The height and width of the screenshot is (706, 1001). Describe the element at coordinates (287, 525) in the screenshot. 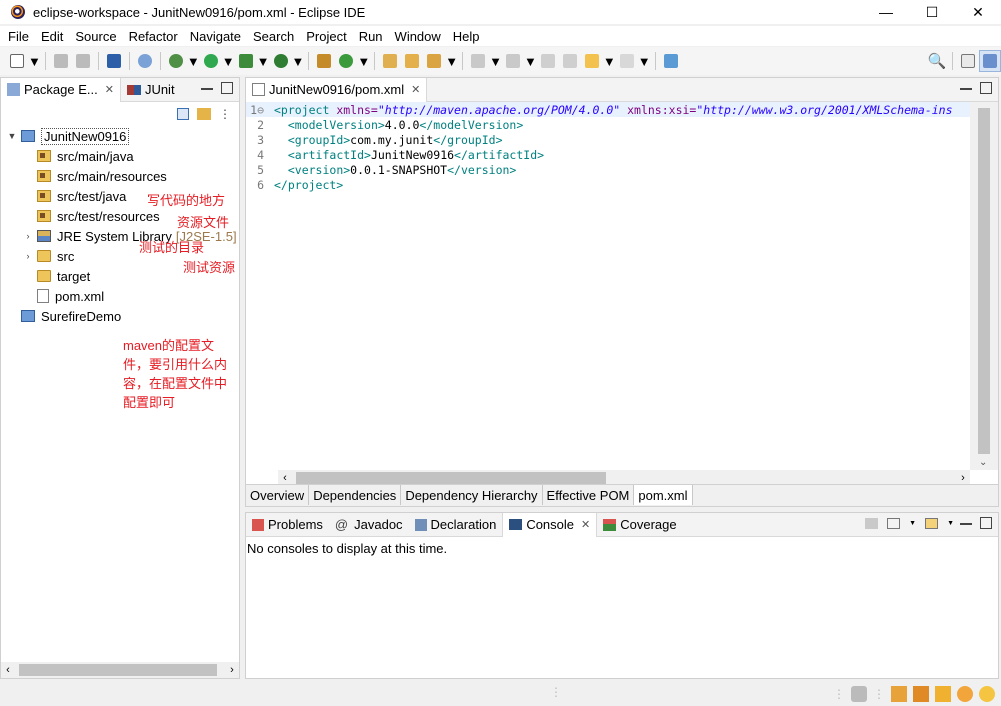

I see `tab-problems: Problems` at that location.